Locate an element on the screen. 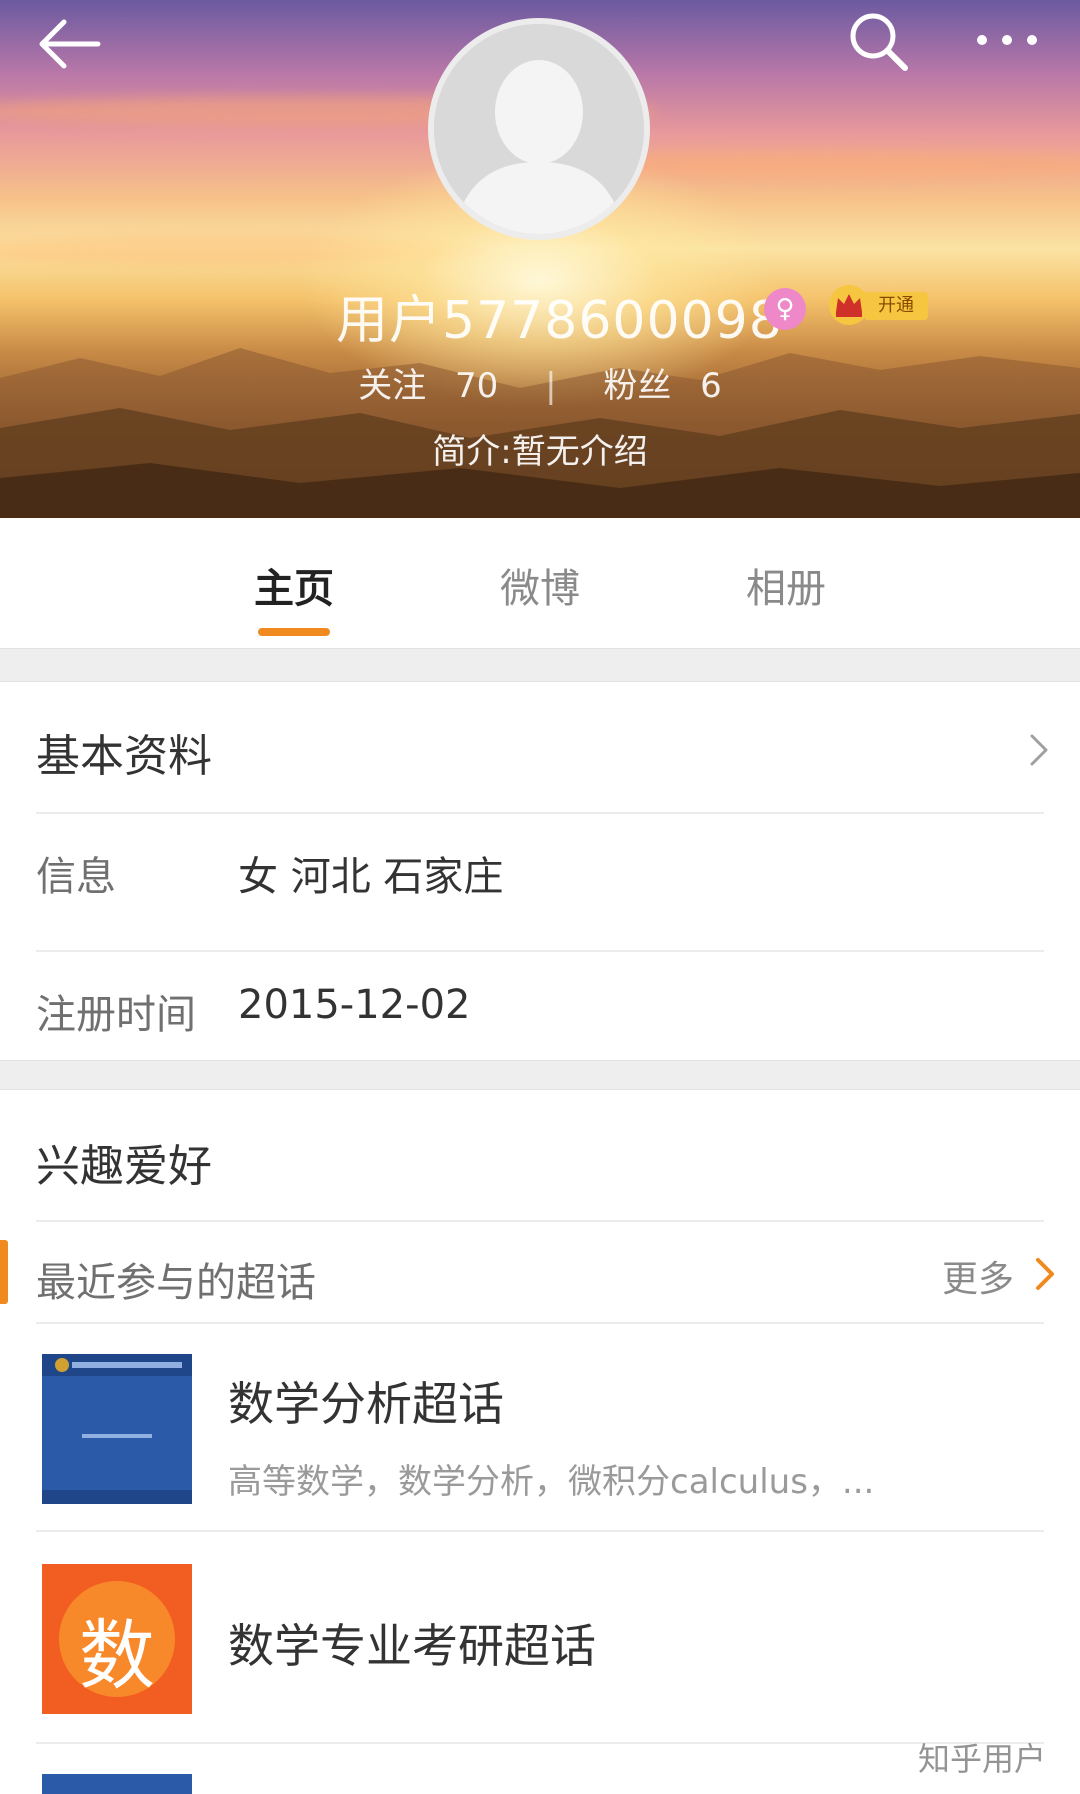 This screenshot has width=1080, height=1794. vip-open-label: 开通 is located at coordinates (896, 306).